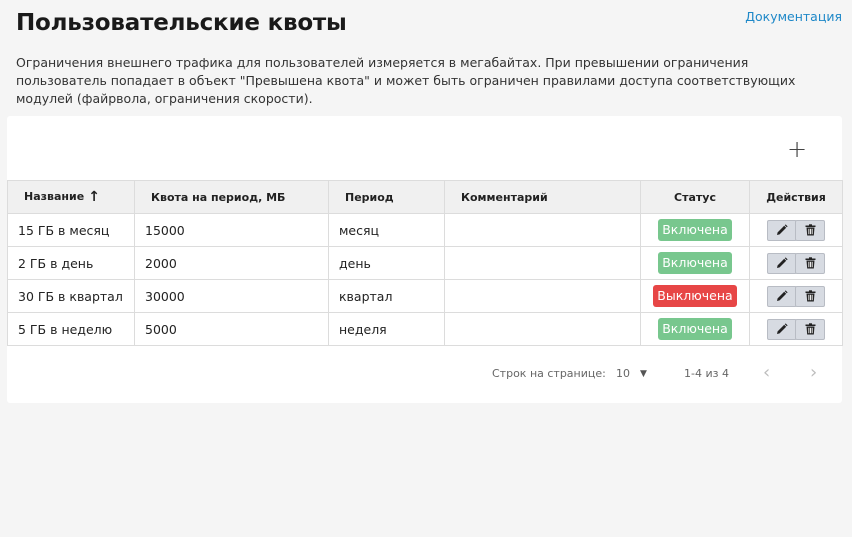 The height and width of the screenshot is (537, 852). I want to click on column-header-quota: Квота на период, МБ, so click(231, 197).